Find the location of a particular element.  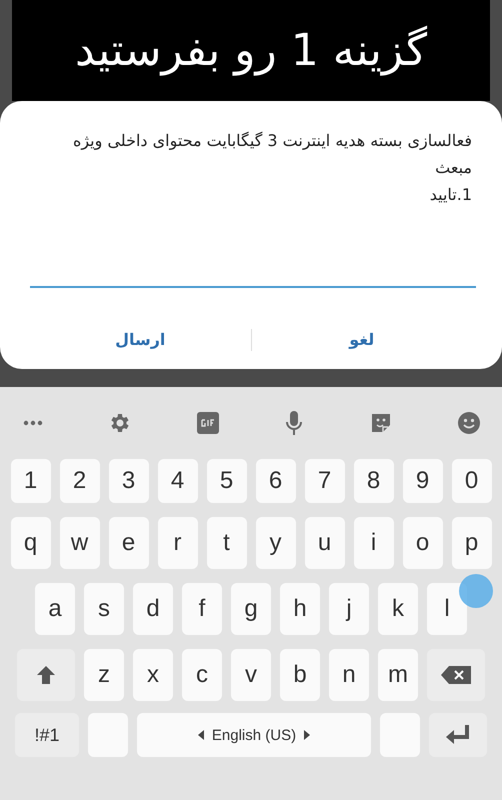

keyboard-key: 1 is located at coordinates (30, 481).